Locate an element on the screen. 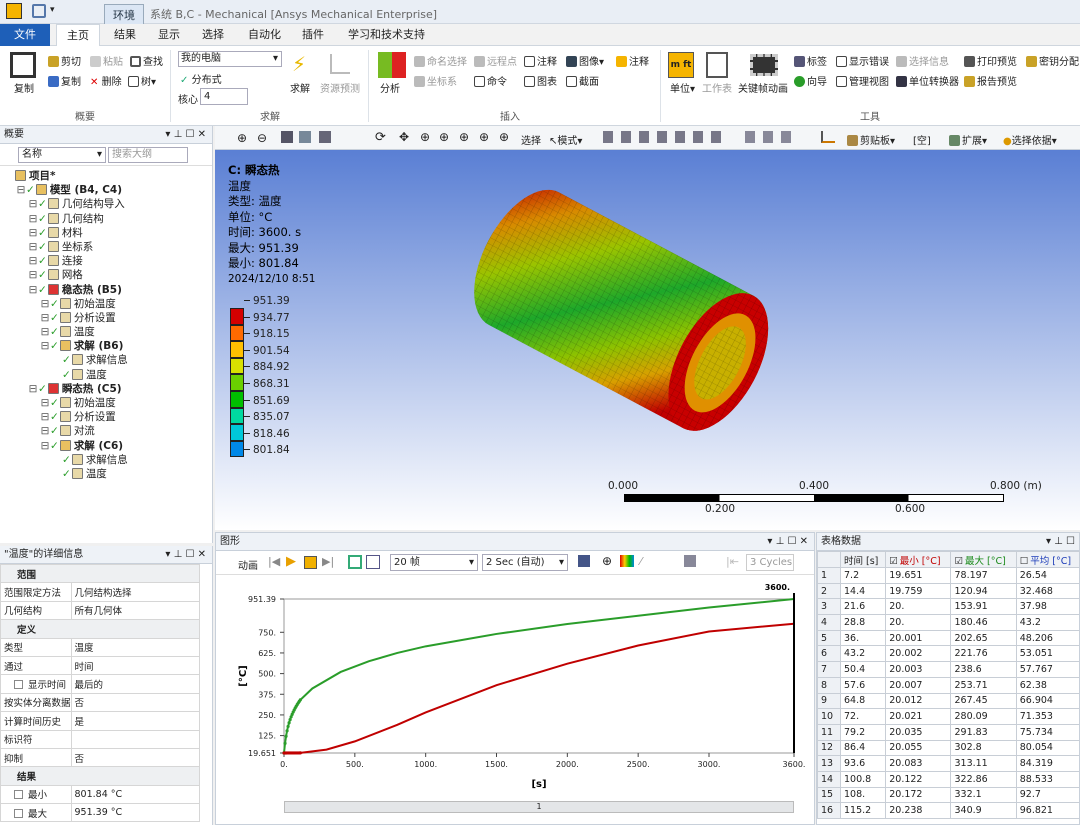 The height and width of the screenshot is (825, 1080). details-value: 801.84 °C is located at coordinates (135, 794).